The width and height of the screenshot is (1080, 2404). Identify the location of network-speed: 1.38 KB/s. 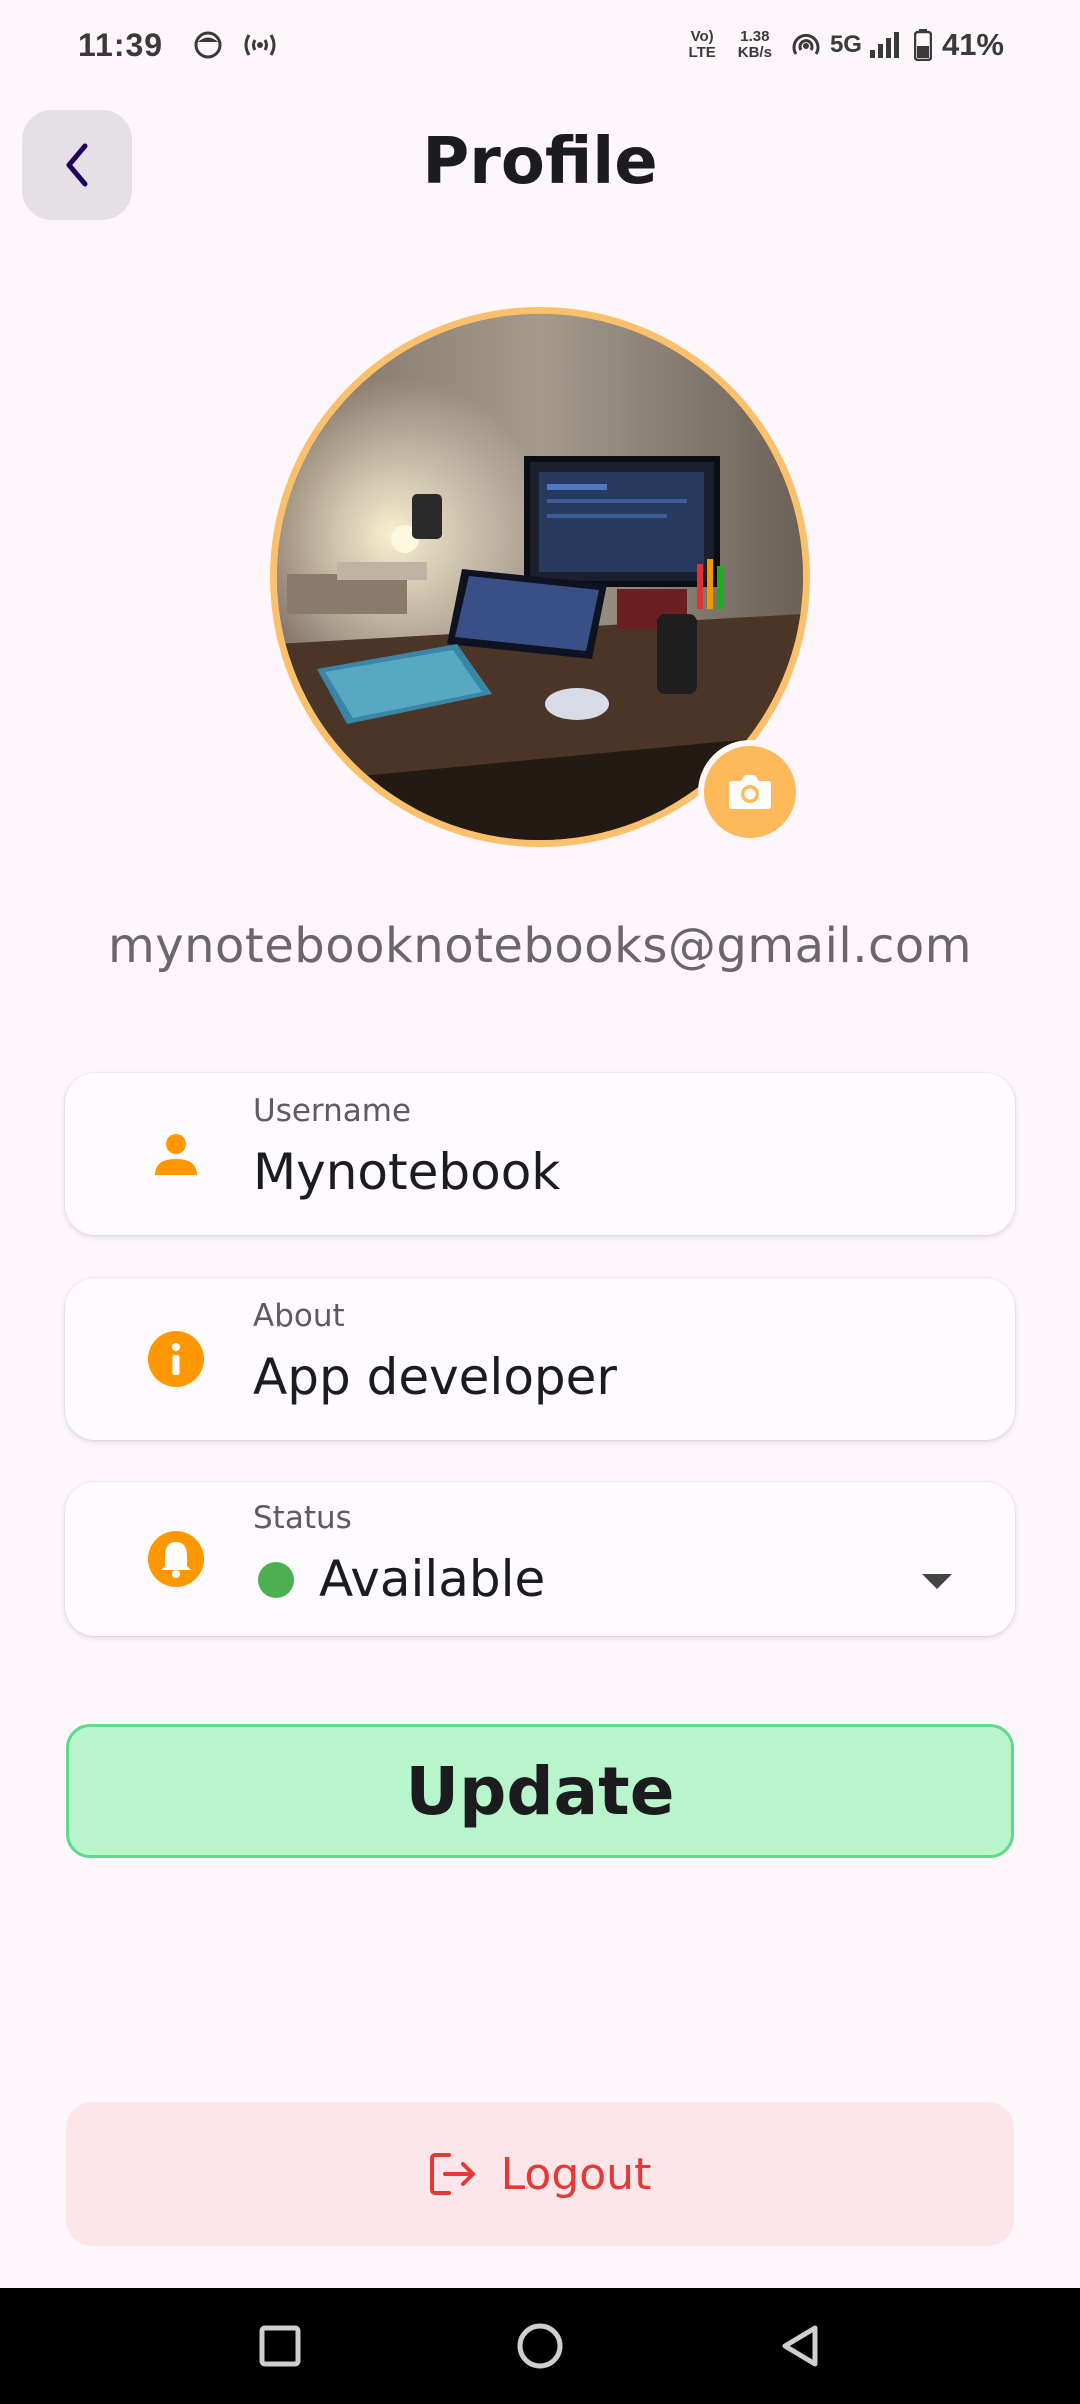
(755, 45).